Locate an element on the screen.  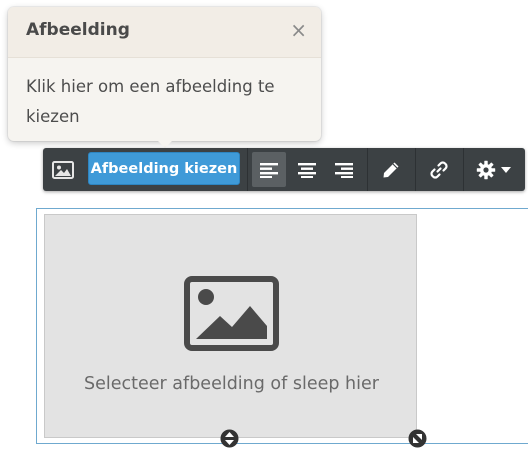
close-icon: × is located at coordinates (298, 30).